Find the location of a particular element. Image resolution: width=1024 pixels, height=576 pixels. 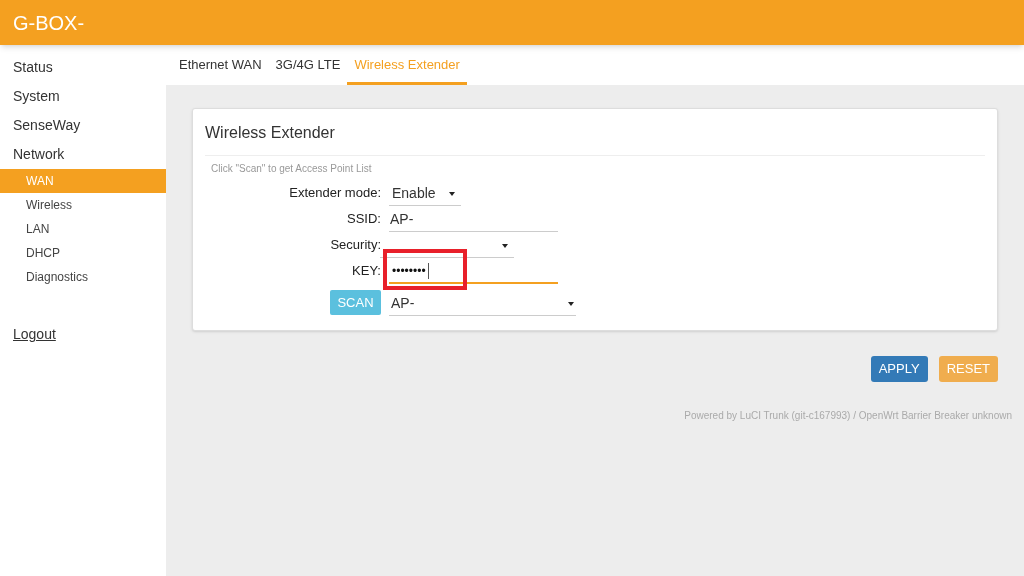

input-field: AP- is located at coordinates (473, 220).